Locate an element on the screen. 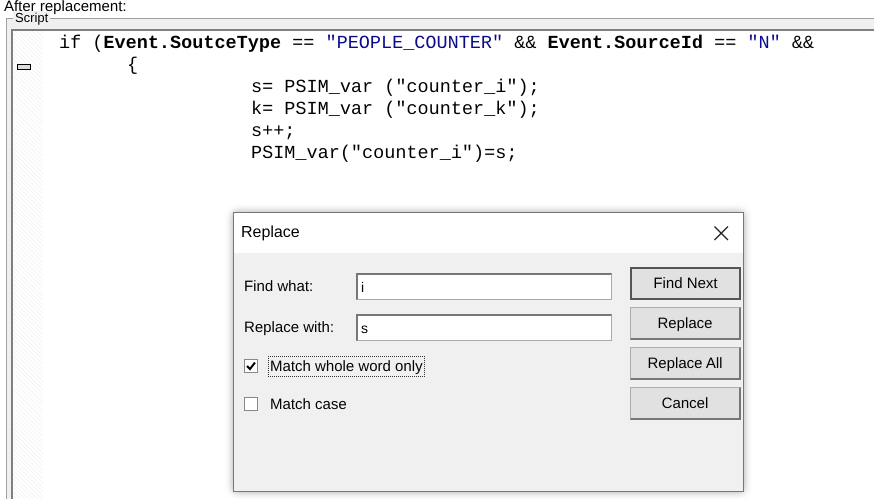 Image resolution: width=874 pixels, height=499 pixels. dialog-button: Find Next is located at coordinates (685, 283).